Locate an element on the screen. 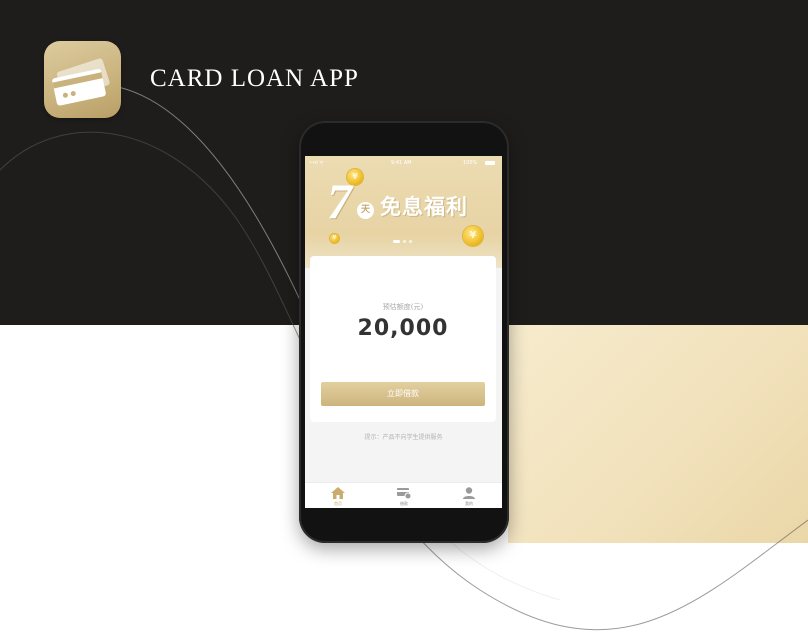 Image resolution: width=808 pixels, height=632 pixels. battery-icon is located at coordinates (490, 163).